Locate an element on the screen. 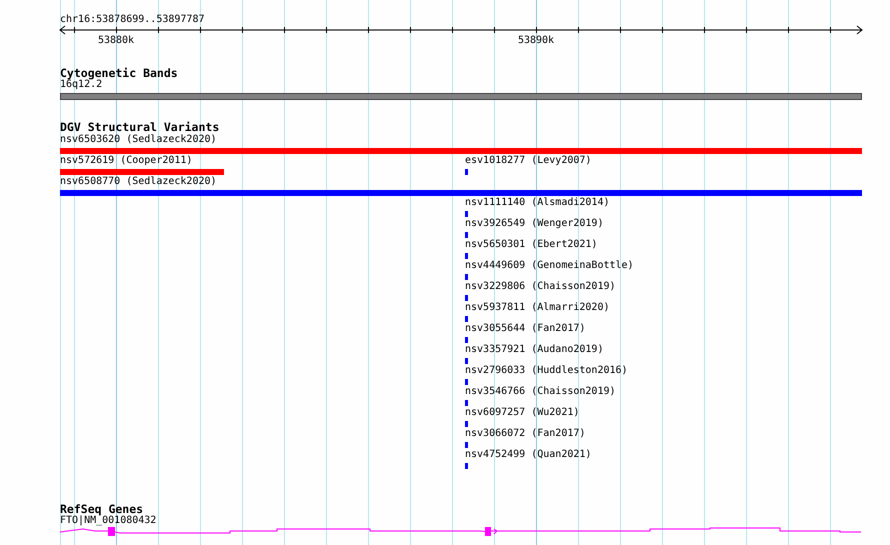 The image size is (890, 545). location-label: chr16:53878699..53897787 is located at coordinates (132, 19).